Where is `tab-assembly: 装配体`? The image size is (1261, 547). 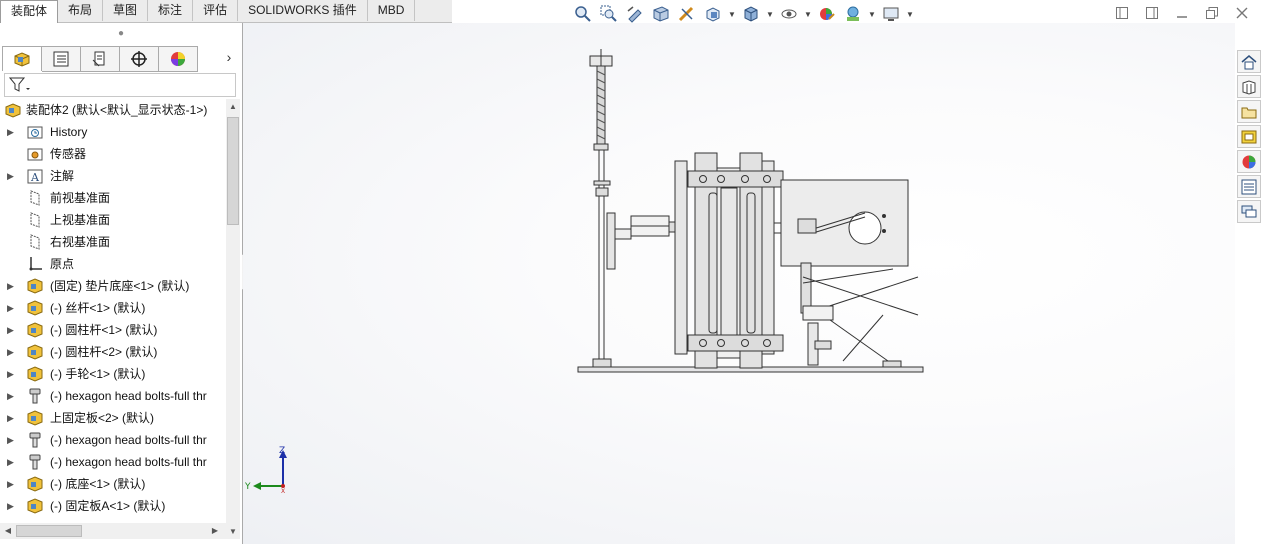
tab-assembly: 装配体 is located at coordinates (29, 11).